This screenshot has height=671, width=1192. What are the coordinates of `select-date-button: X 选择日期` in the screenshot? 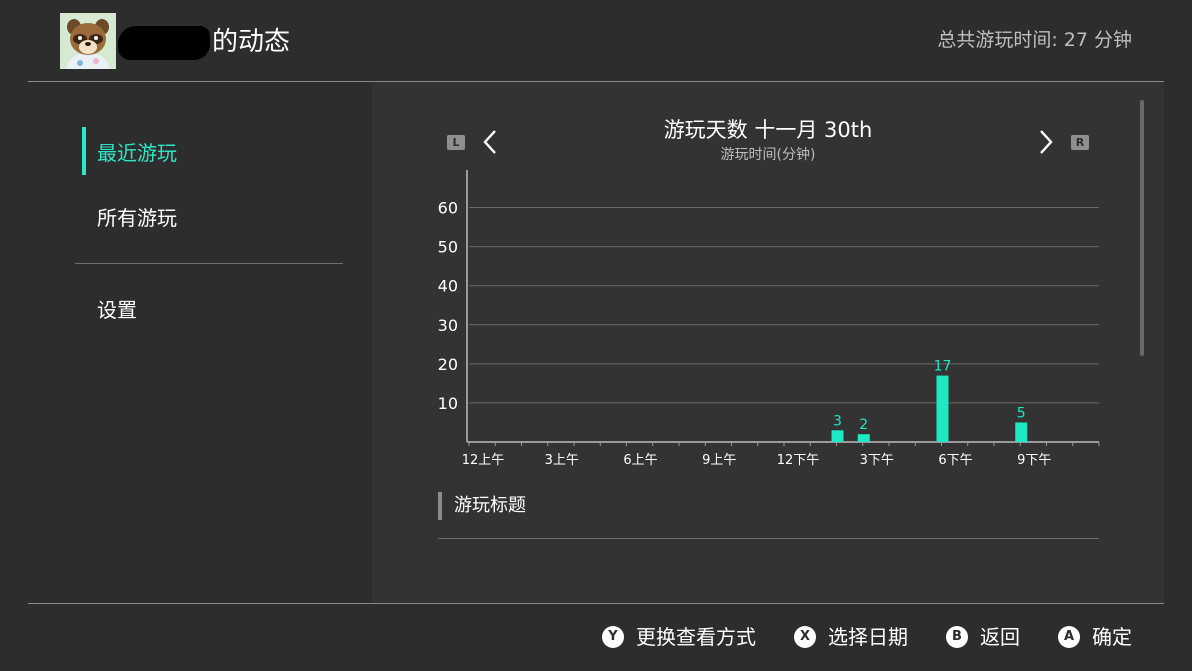 It's located at (851, 637).